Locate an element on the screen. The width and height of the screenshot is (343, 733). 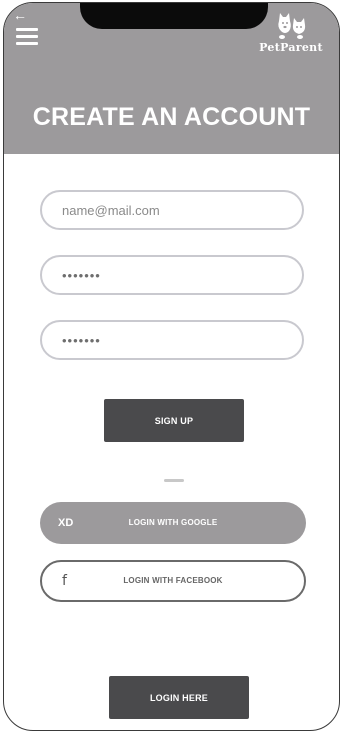
logo-text: PetParent is located at coordinates (291, 47).